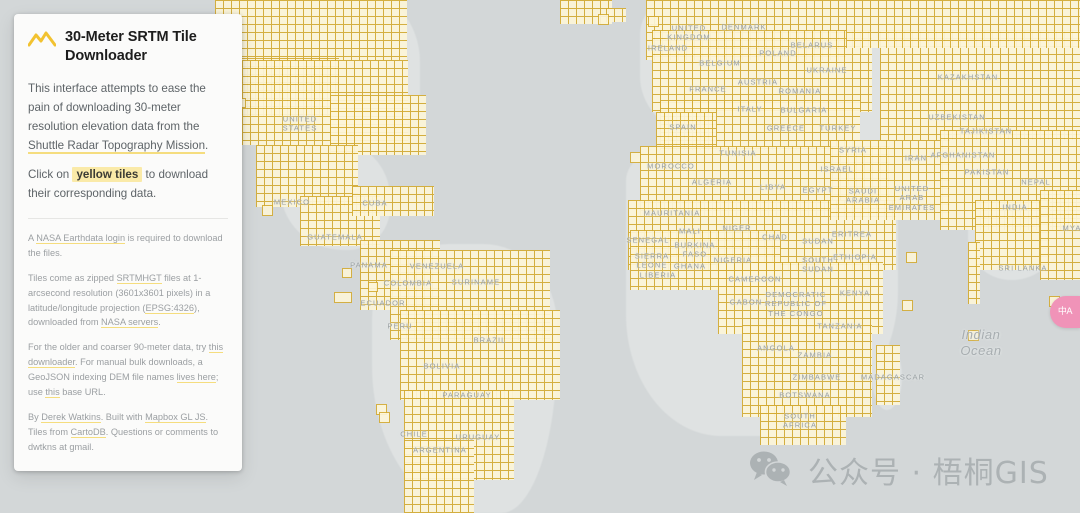  Describe the element at coordinates (117, 146) in the screenshot. I see `srtm-link: Shuttle Radar Topography Mission` at that location.